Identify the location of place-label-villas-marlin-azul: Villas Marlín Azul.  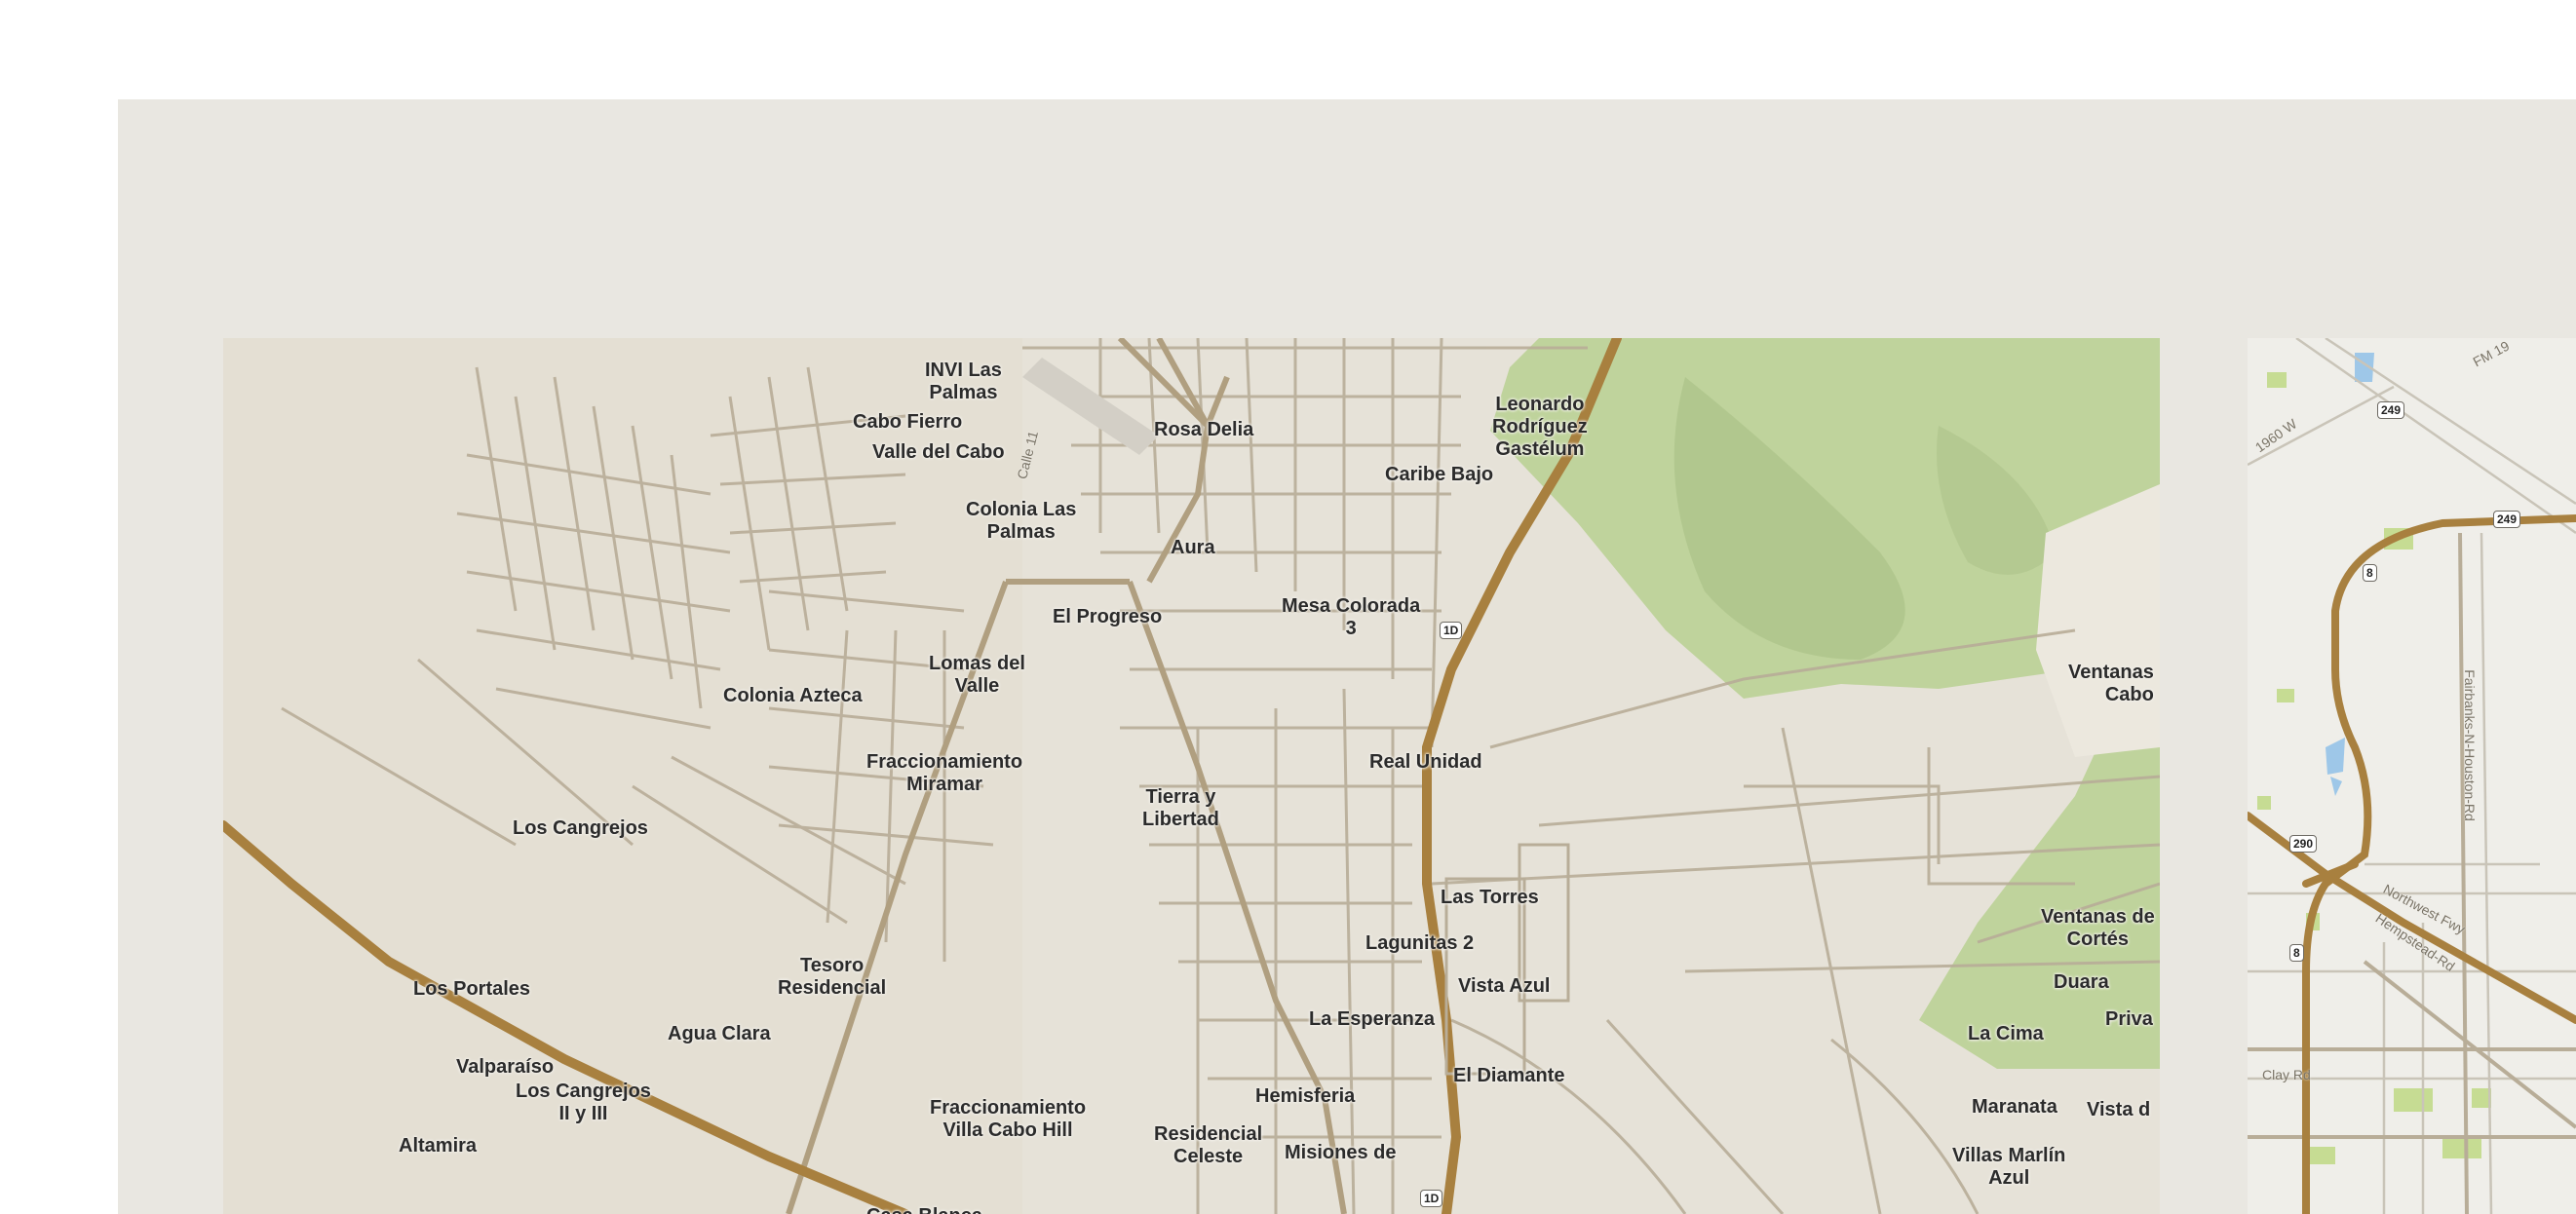
(2008, 1167).